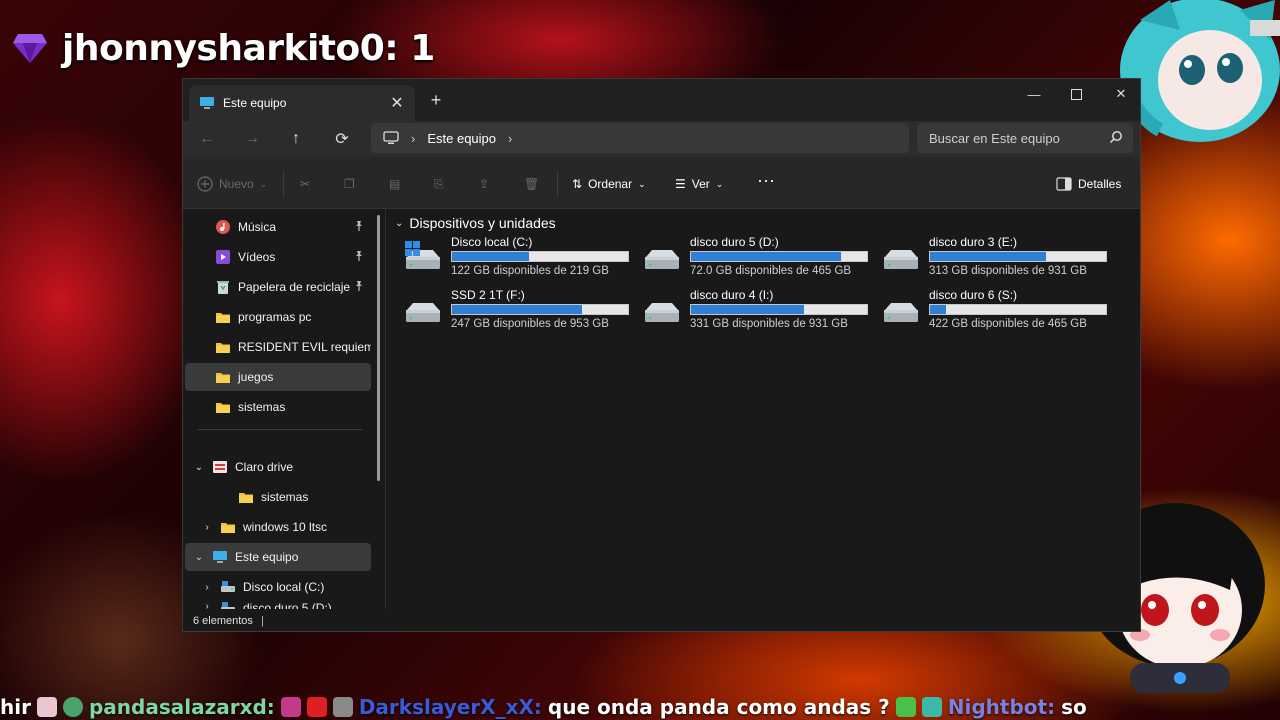 The width and height of the screenshot is (1280, 720). I want to click on pane-separator, so click(385, 409).